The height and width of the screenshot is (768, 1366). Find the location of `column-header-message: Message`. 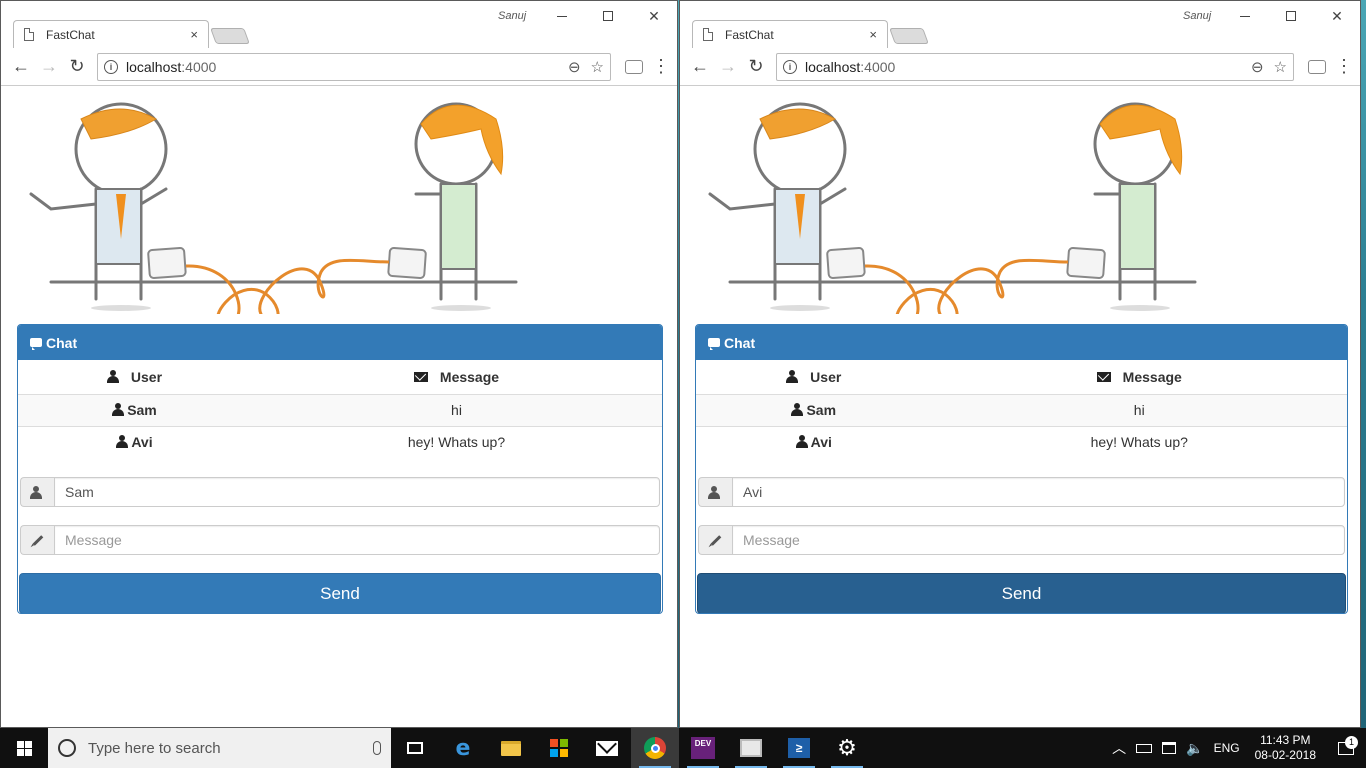

column-header-message: Message is located at coordinates (456, 377).